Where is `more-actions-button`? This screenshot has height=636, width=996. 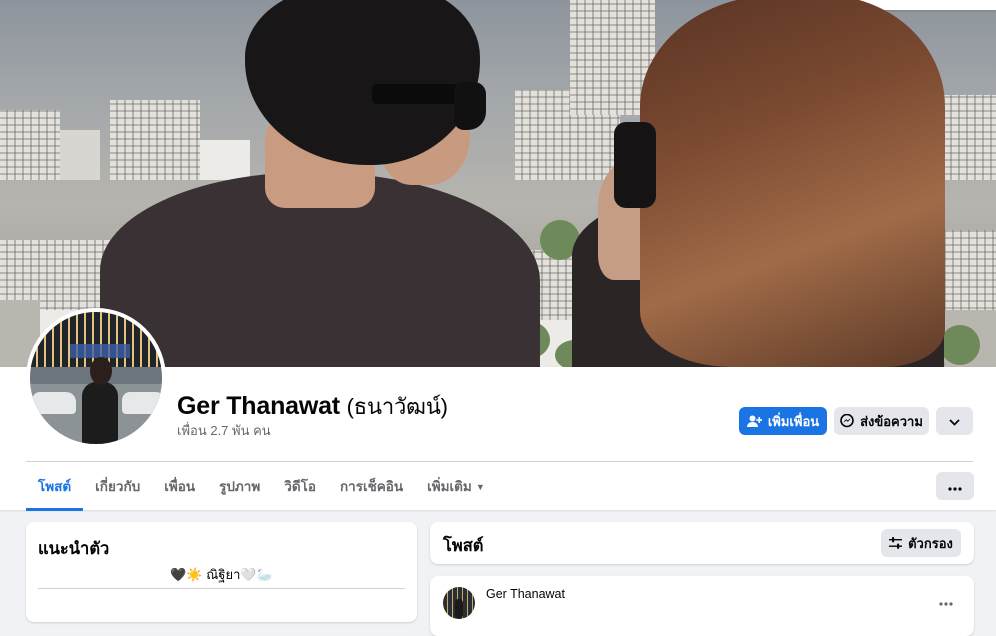 more-actions-button is located at coordinates (954, 421).